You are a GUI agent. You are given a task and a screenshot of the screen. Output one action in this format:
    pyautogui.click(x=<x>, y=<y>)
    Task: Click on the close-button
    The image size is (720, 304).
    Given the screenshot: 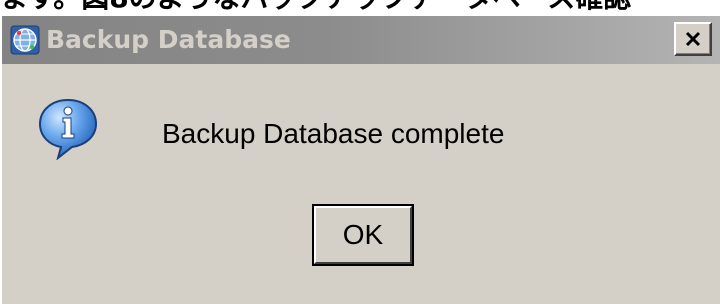 What is the action you would take?
    pyautogui.click(x=693, y=39)
    